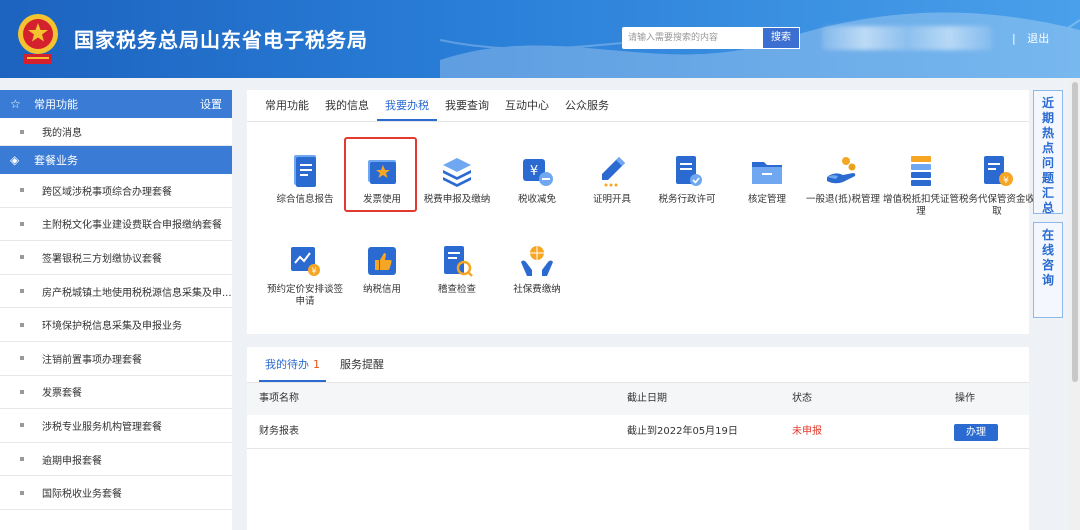 The height and width of the screenshot is (530, 1080). I want to click on service-tile: 核定管理, so click(767, 179).